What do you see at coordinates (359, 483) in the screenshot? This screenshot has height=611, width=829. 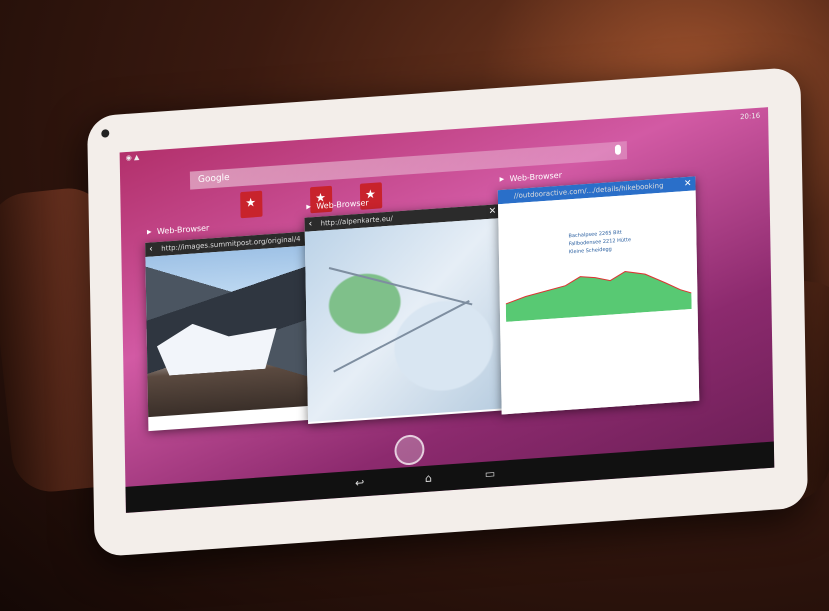 I see `back-icon: ↩` at bounding box center [359, 483].